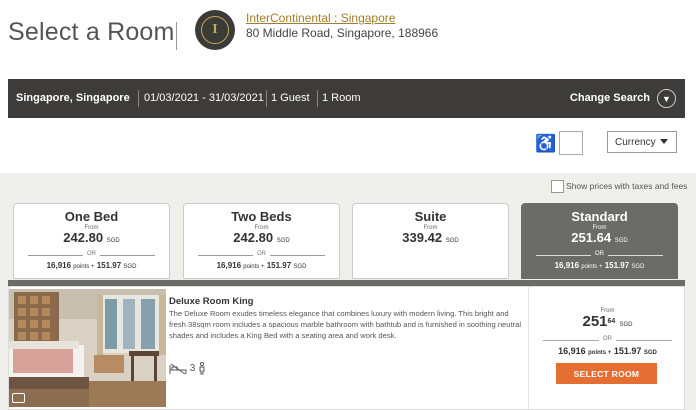 The width and height of the screenshot is (696, 410). I want to click on hotel-address: 80 Middle Road, Singapore, 188966, so click(342, 33).